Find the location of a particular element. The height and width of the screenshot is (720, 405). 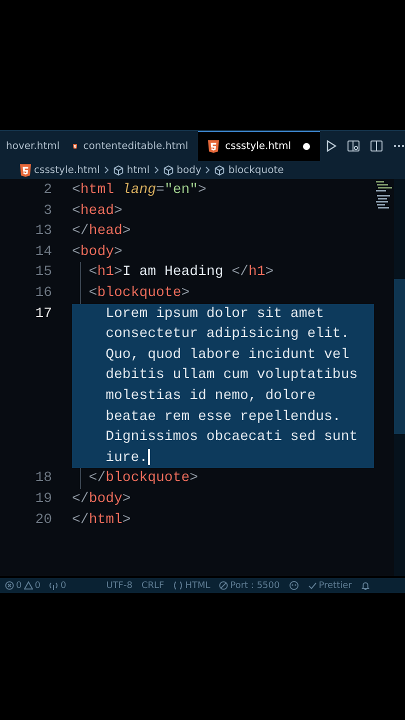

scrollbar-thumb is located at coordinates (399, 356).